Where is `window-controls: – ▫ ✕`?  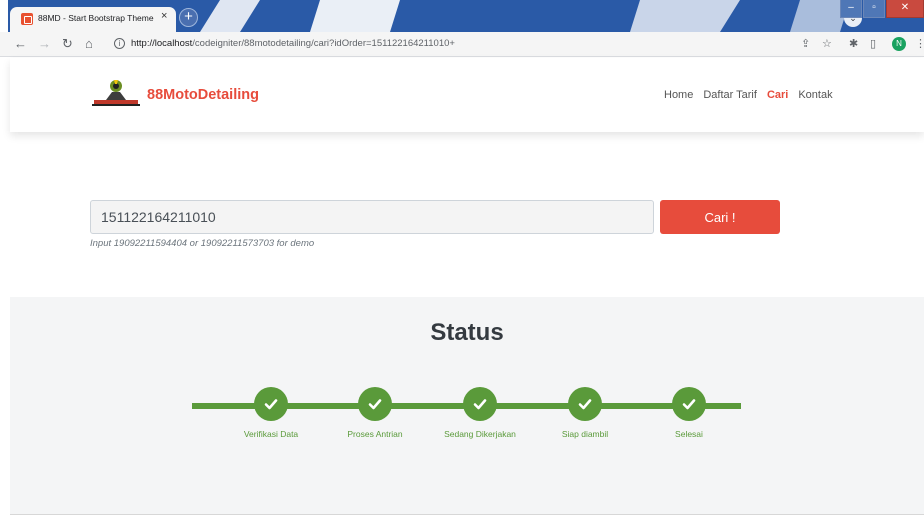 window-controls: – ▫ ✕ is located at coordinates (881, 10).